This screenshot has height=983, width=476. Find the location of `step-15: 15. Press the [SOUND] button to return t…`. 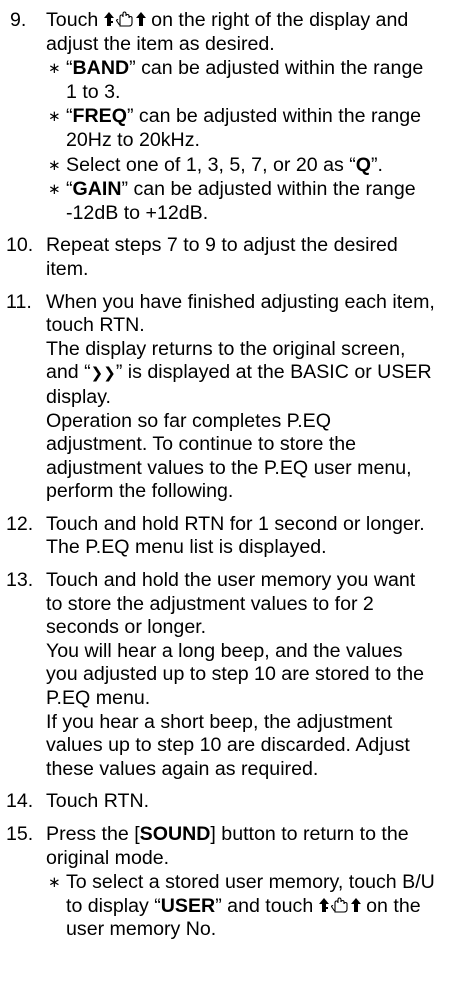

step-15: 15. Press the [SOUND] button to return t… is located at coordinates (238, 882).